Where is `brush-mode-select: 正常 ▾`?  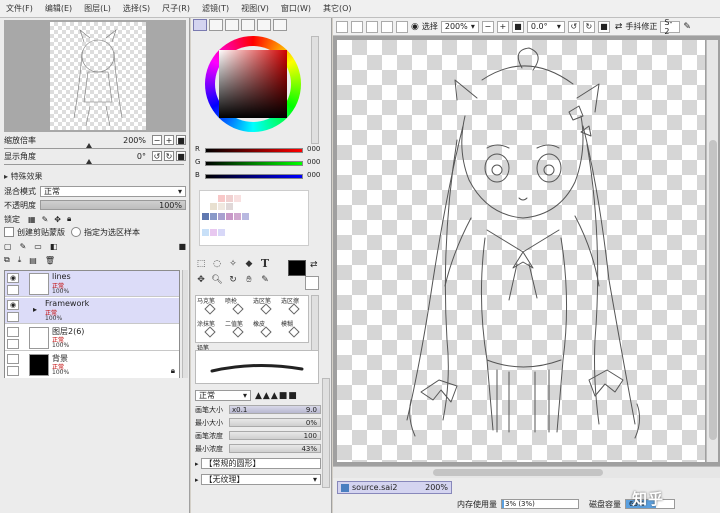
brush-mode-select: 正常 ▾ is located at coordinates (223, 395).